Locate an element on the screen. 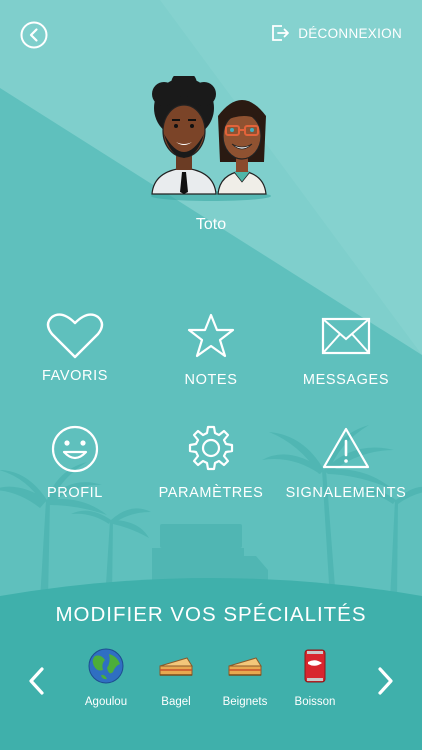 Image resolution: width=422 pixels, height=750 pixels. menu-notes: NOTES is located at coordinates (211, 350).